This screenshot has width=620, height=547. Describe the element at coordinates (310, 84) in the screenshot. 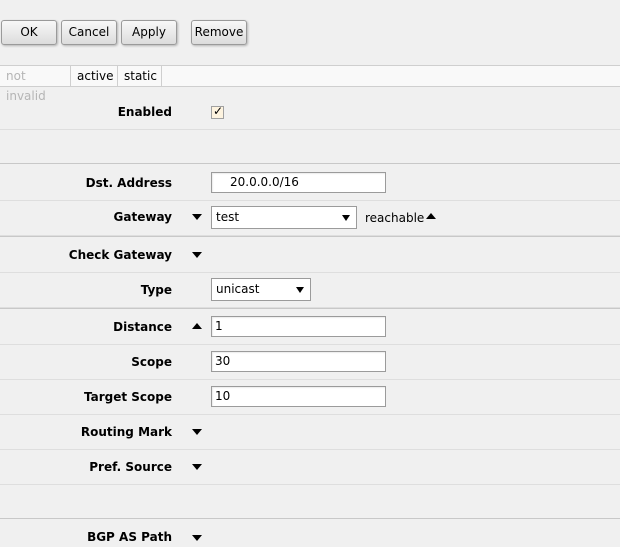

I see `status-flags-bar: not invalid active static` at that location.